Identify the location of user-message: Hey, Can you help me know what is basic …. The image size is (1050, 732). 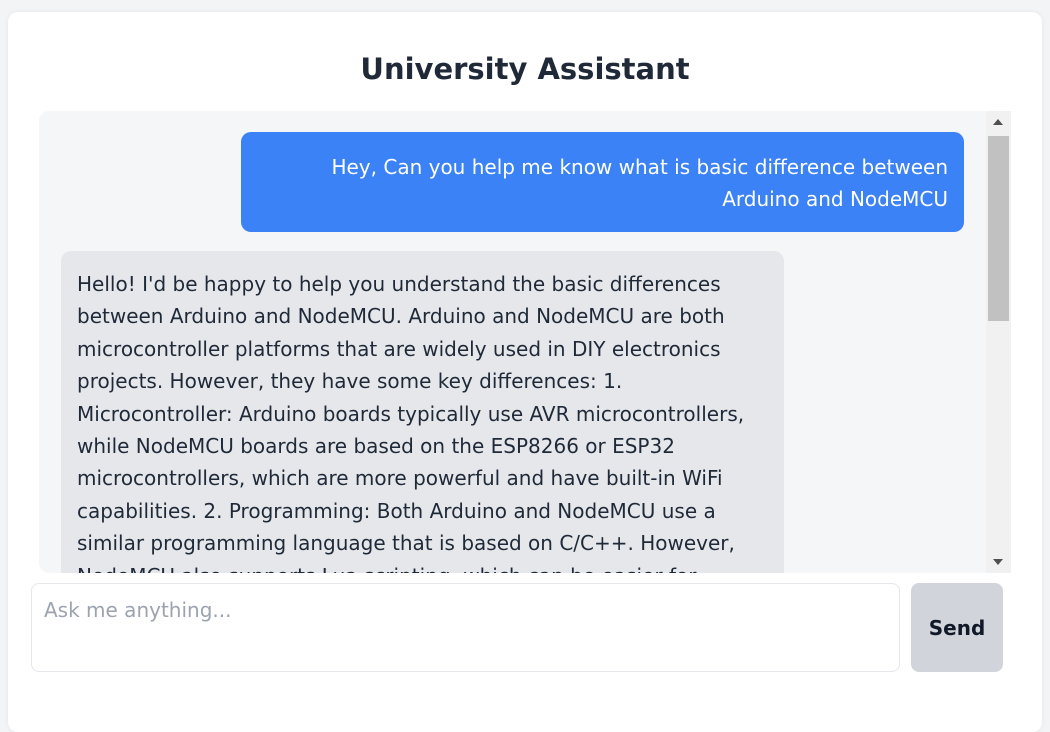
(602, 182).